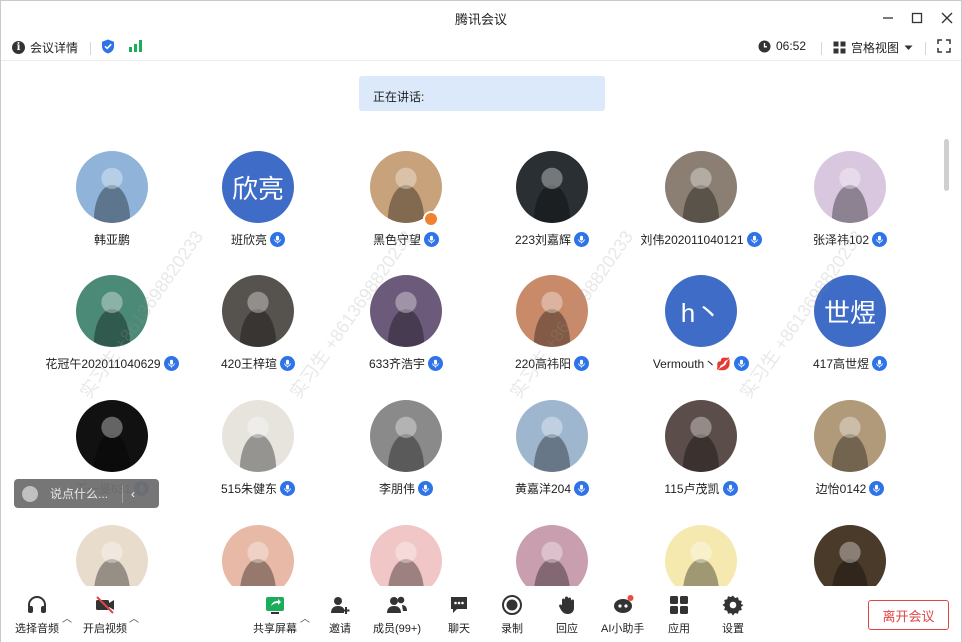  What do you see at coordinates (86, 493) in the screenshot?
I see `quick-chat-input: 说点什么... ‹` at bounding box center [86, 493].